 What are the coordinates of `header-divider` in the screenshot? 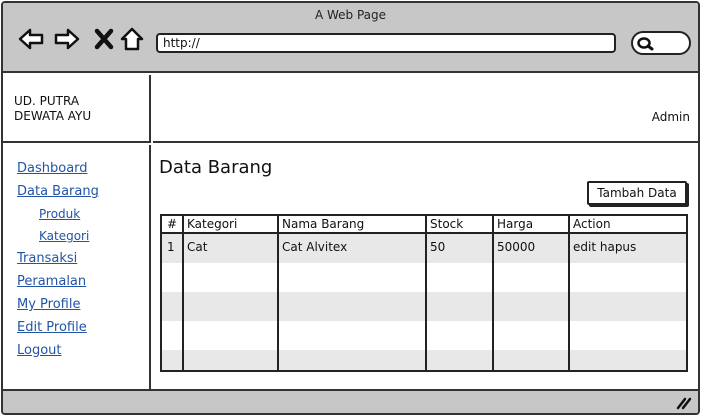 It's located at (424, 233).